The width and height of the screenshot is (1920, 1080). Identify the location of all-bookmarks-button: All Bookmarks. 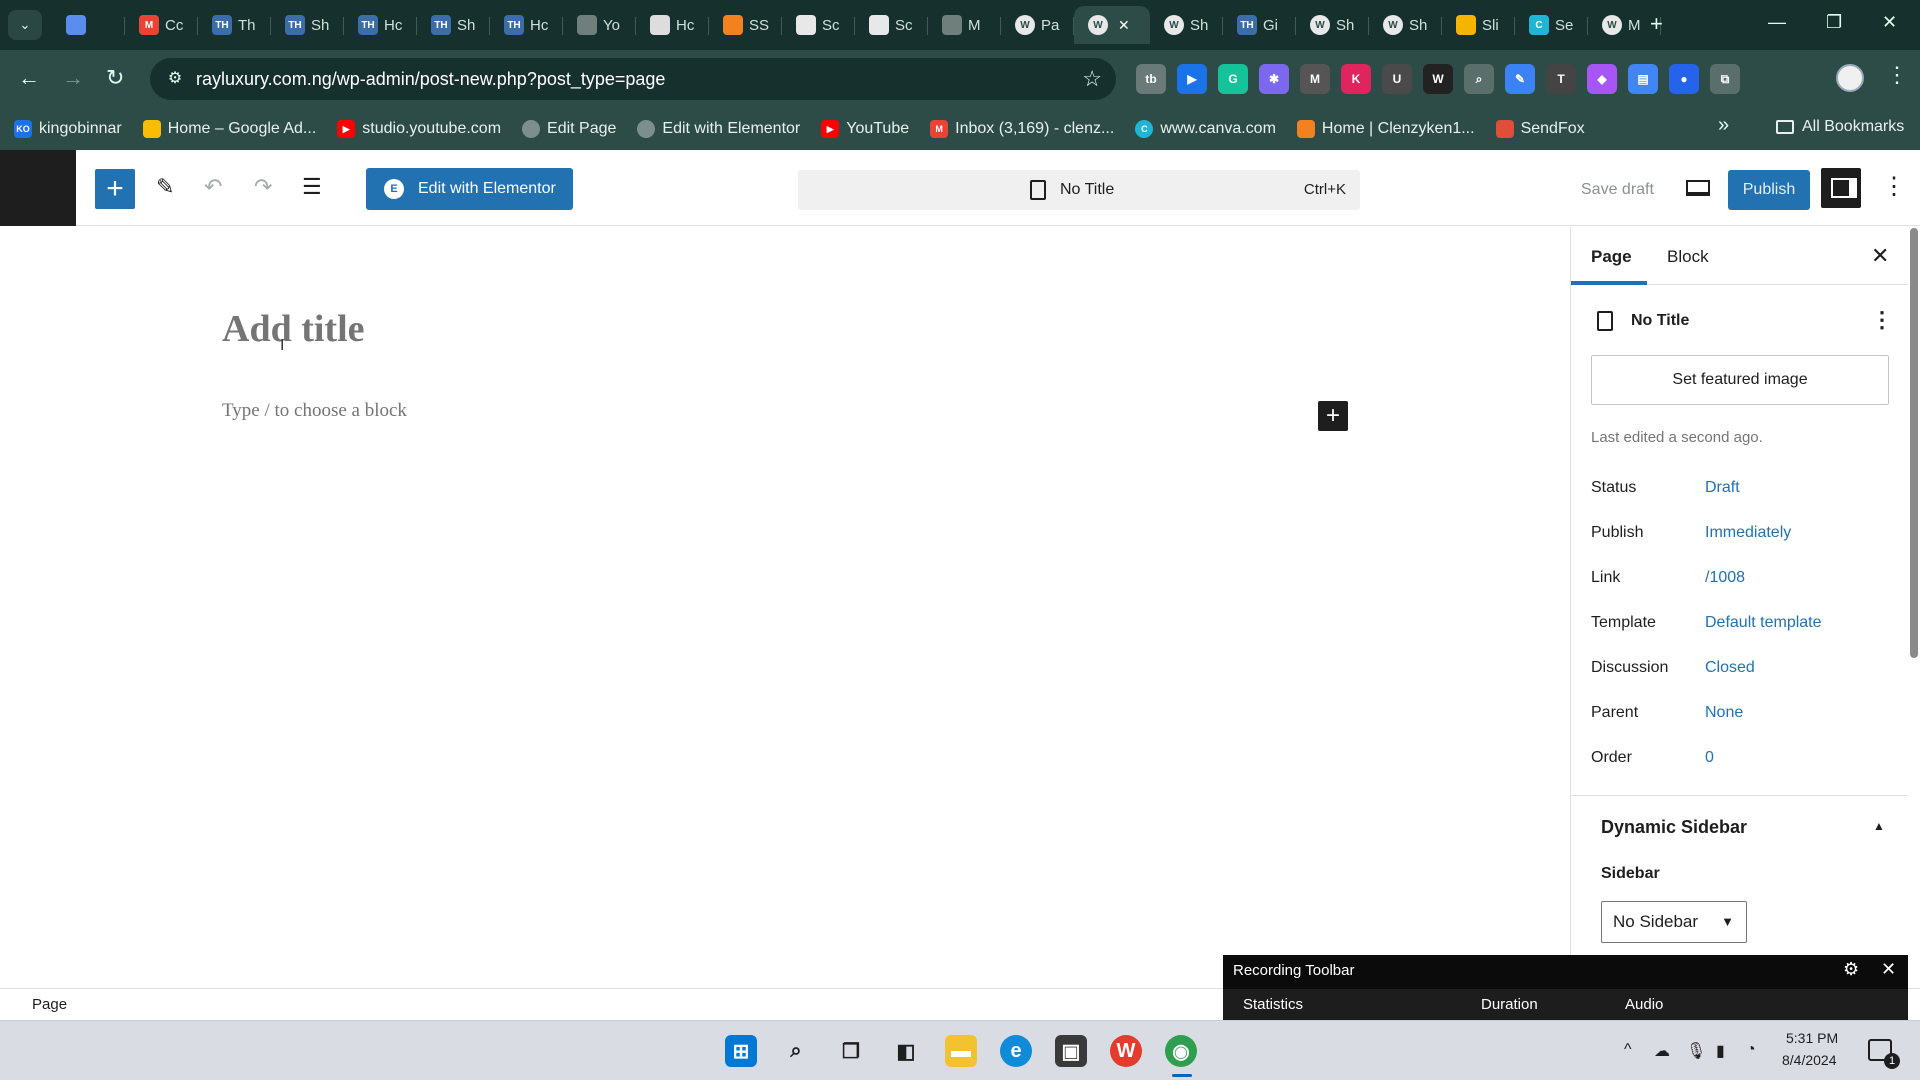
(1840, 127).